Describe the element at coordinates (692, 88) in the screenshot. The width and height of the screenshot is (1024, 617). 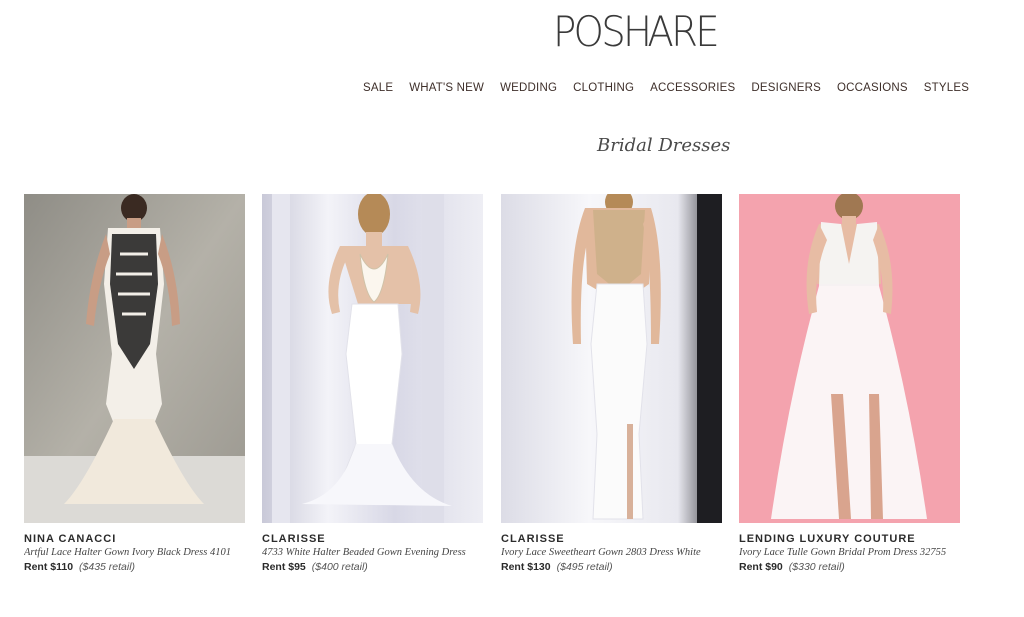
I see `nav-item-accessories: ACCESSORIES` at that location.